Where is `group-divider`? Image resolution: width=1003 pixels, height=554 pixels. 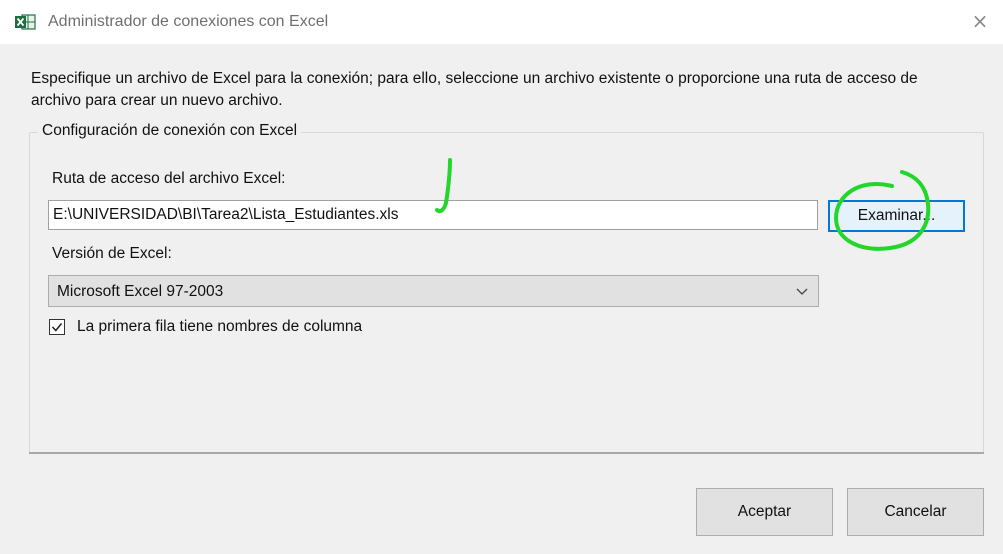
group-divider is located at coordinates (506, 453).